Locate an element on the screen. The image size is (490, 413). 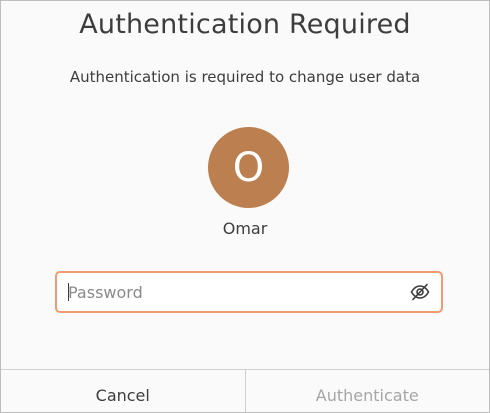
password-field-container is located at coordinates (249, 292).